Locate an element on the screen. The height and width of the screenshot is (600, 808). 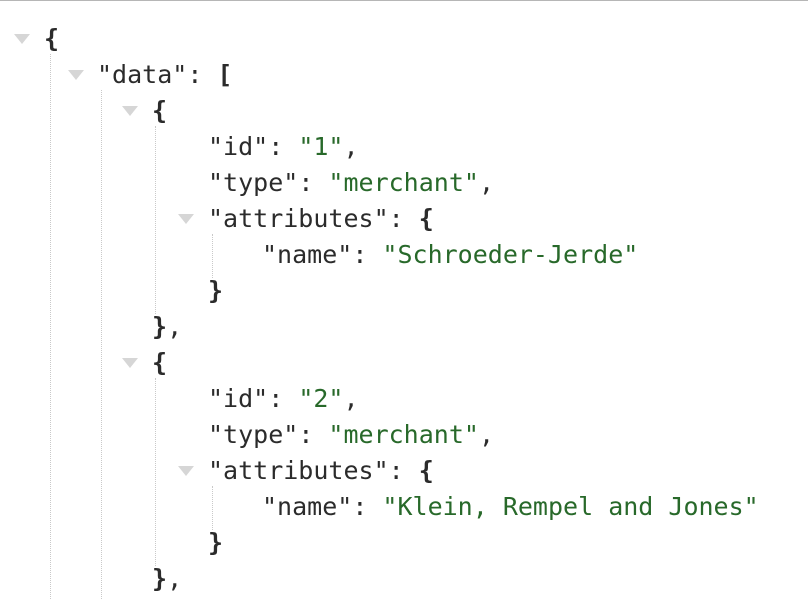
json-line-content: "id": "2", is located at coordinates (283, 399).